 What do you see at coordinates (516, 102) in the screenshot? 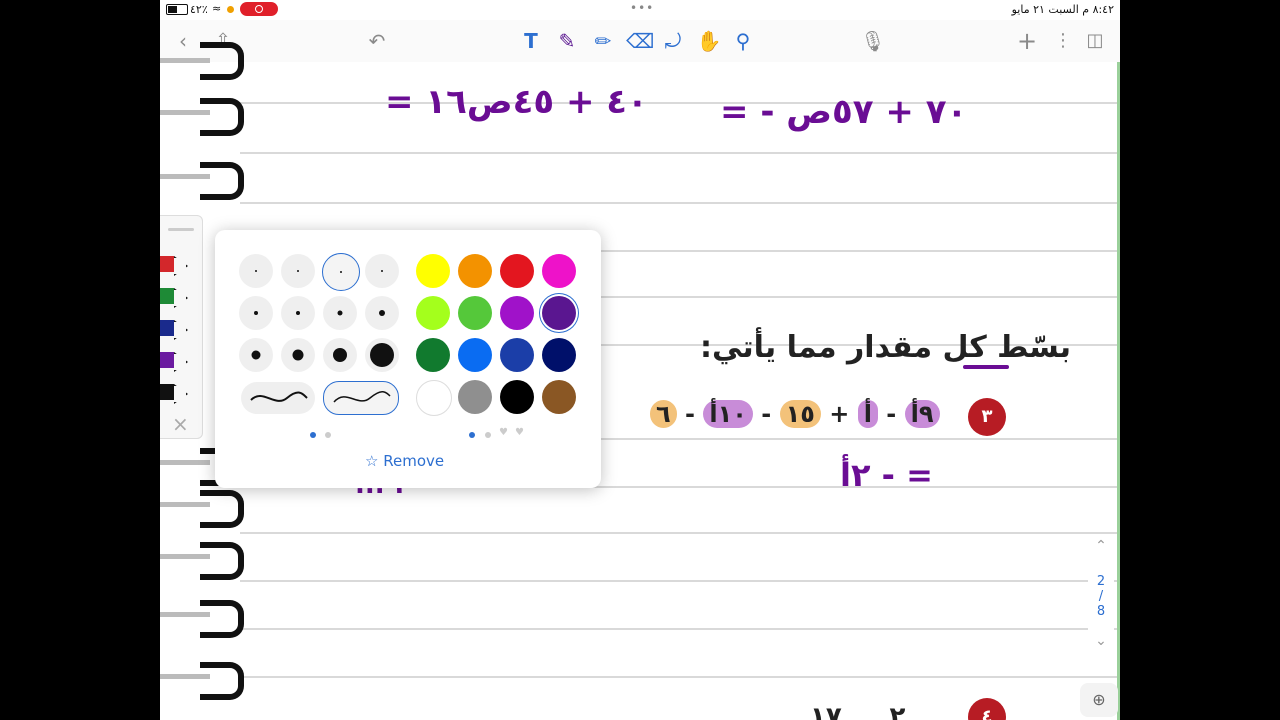
I see `handwriting-line1-left: ٤٠ + ٤٥ص١٦ =` at bounding box center [516, 102].